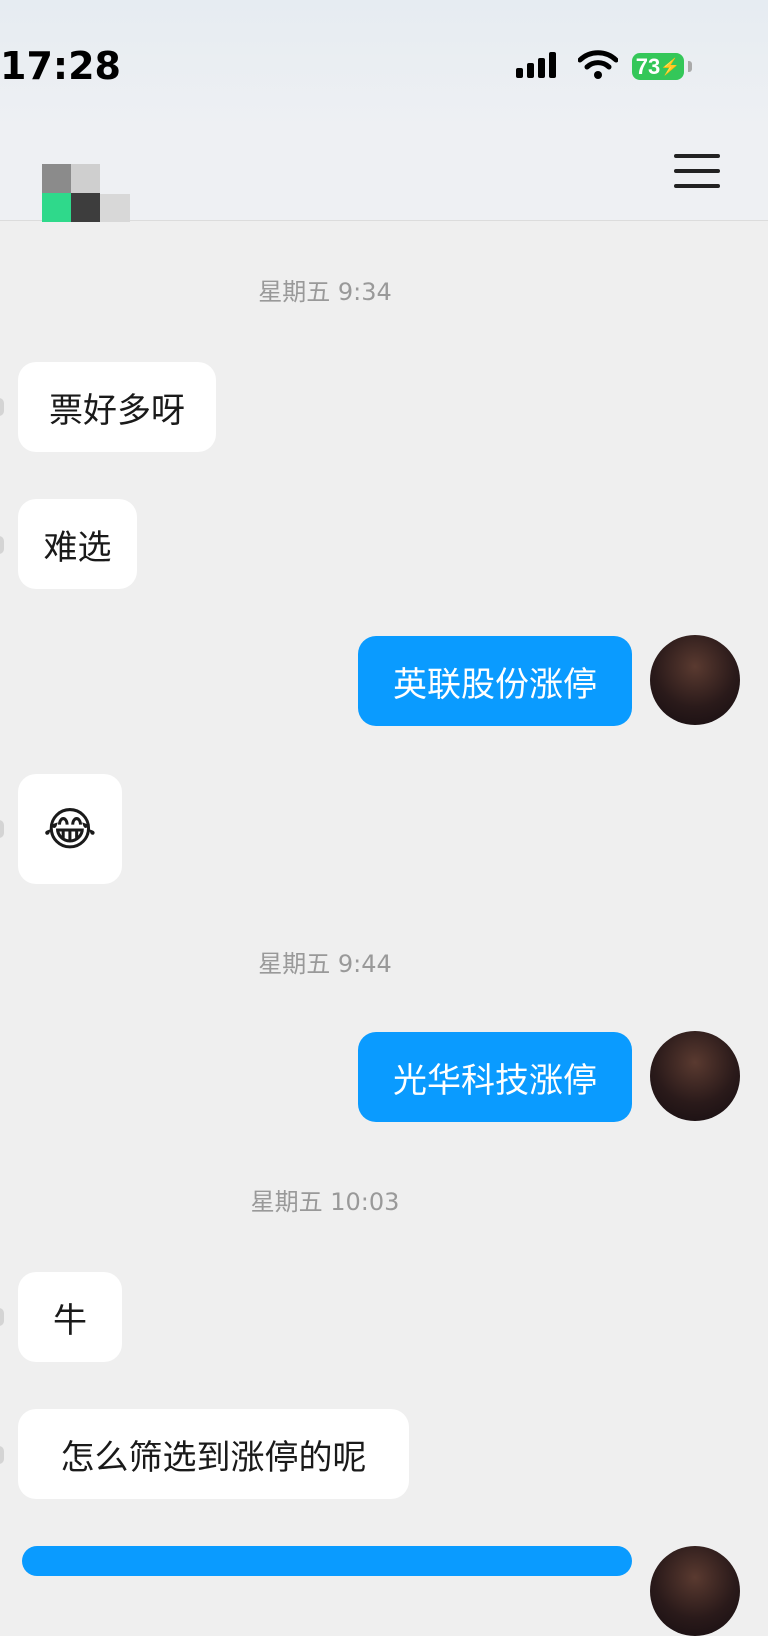 The height and width of the screenshot is (1636, 768). Describe the element at coordinates (697, 171) in the screenshot. I see `hamburger-menu-icon` at that location.